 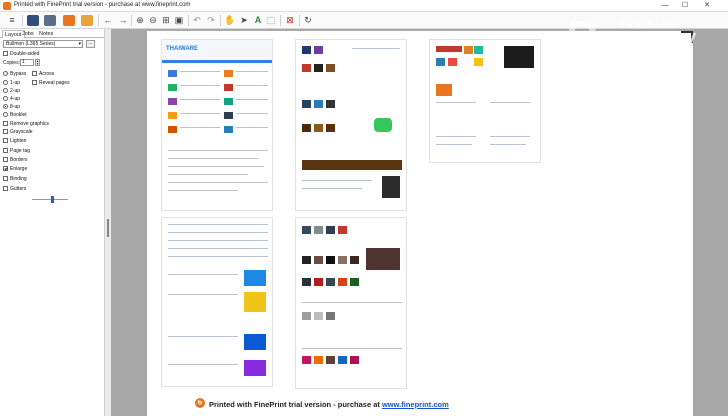 I want to click on minimize-button: —, so click(x=665, y=6).